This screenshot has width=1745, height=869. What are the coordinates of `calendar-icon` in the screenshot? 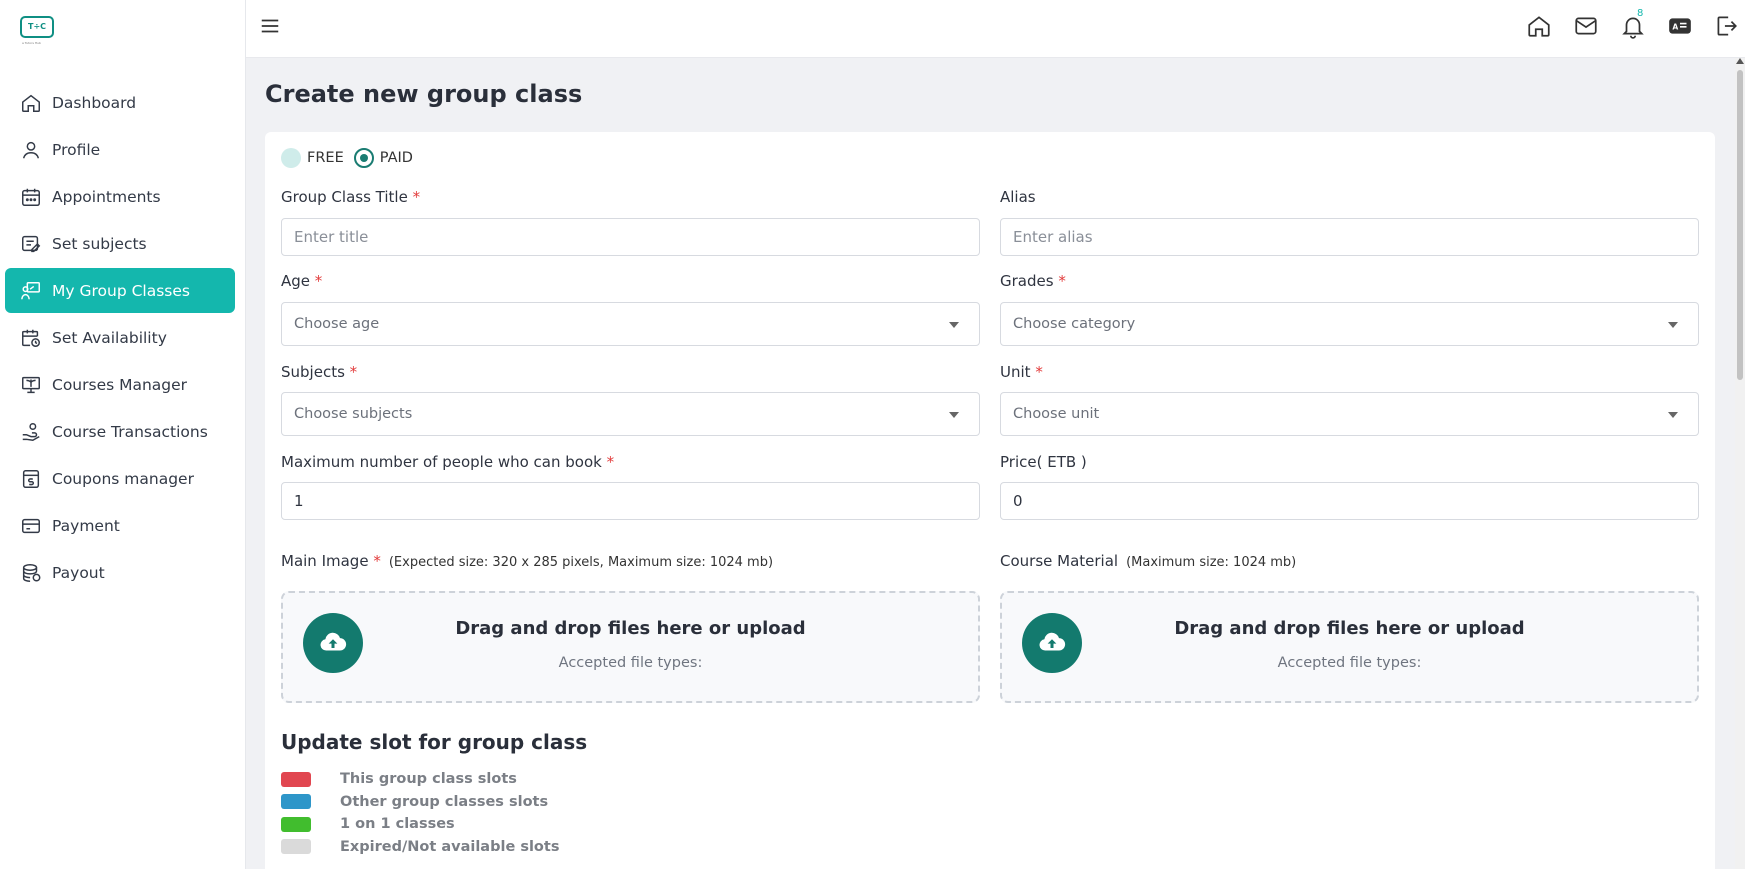 It's located at (31, 197).